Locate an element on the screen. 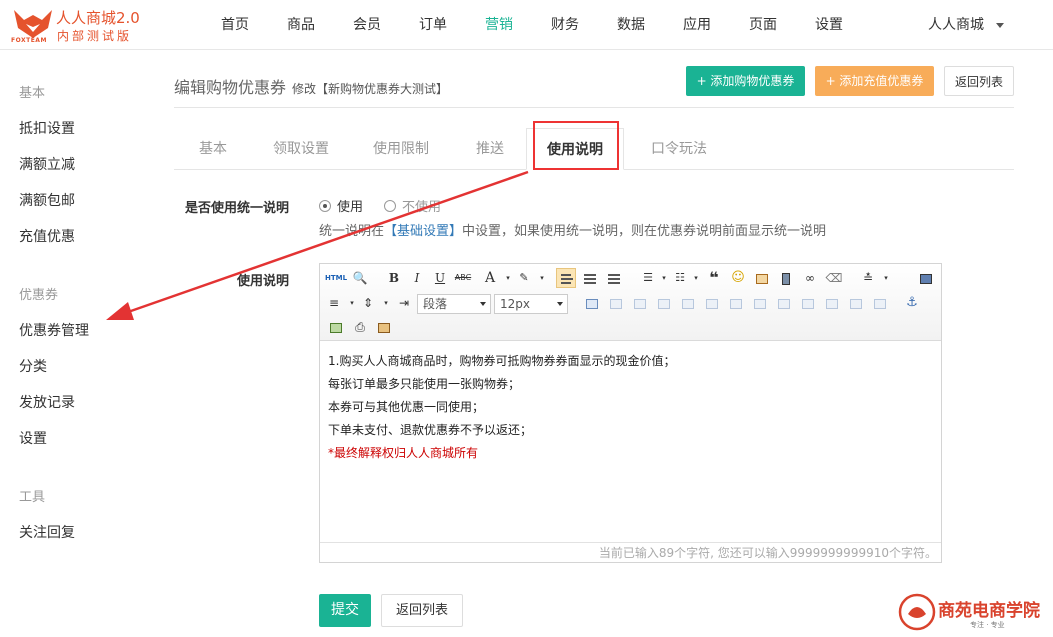 This screenshot has width=1053, height=637. paragraph-format-select: 段落 is located at coordinates (454, 304).